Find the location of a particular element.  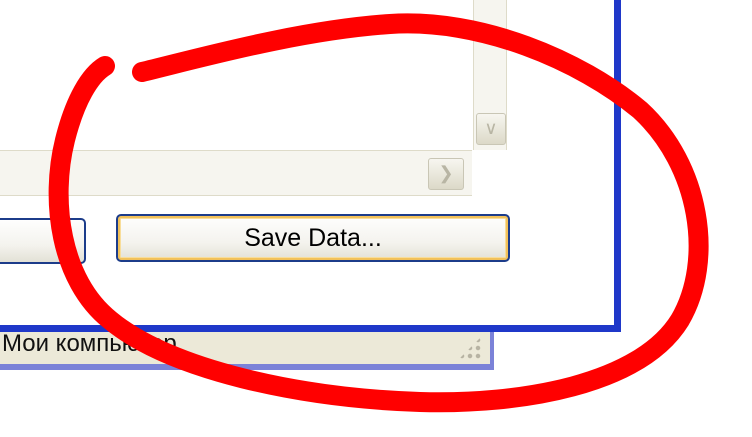

chevron-down-icon: ∨ is located at coordinates (491, 128).